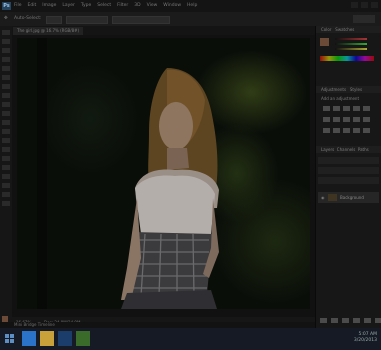 This screenshot has width=381, height=350. What do you see at coordinates (345, 320) in the screenshot?
I see `mask-icon` at bounding box center [345, 320].